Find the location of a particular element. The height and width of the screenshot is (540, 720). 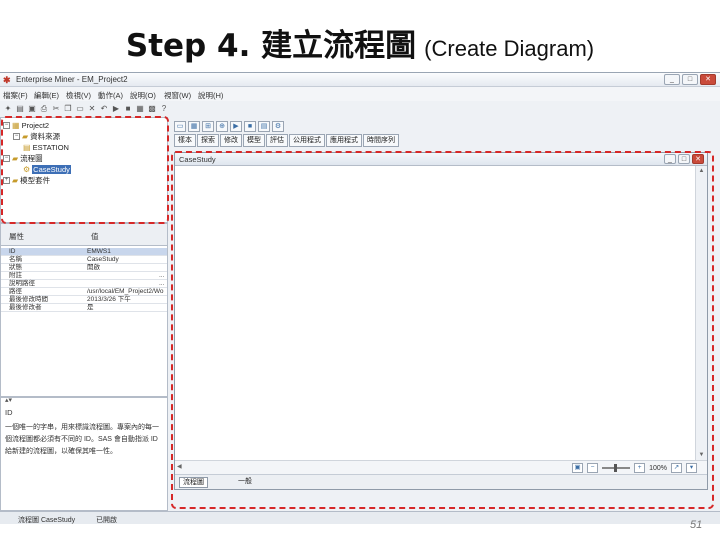

cut-icon: ✂ is located at coordinates (56, 109).